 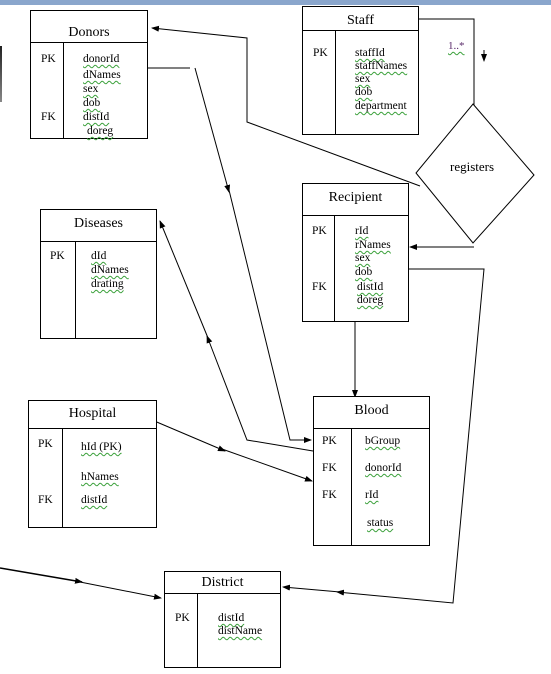 What do you see at coordinates (370, 53) in the screenshot?
I see `attribute: staffId` at bounding box center [370, 53].